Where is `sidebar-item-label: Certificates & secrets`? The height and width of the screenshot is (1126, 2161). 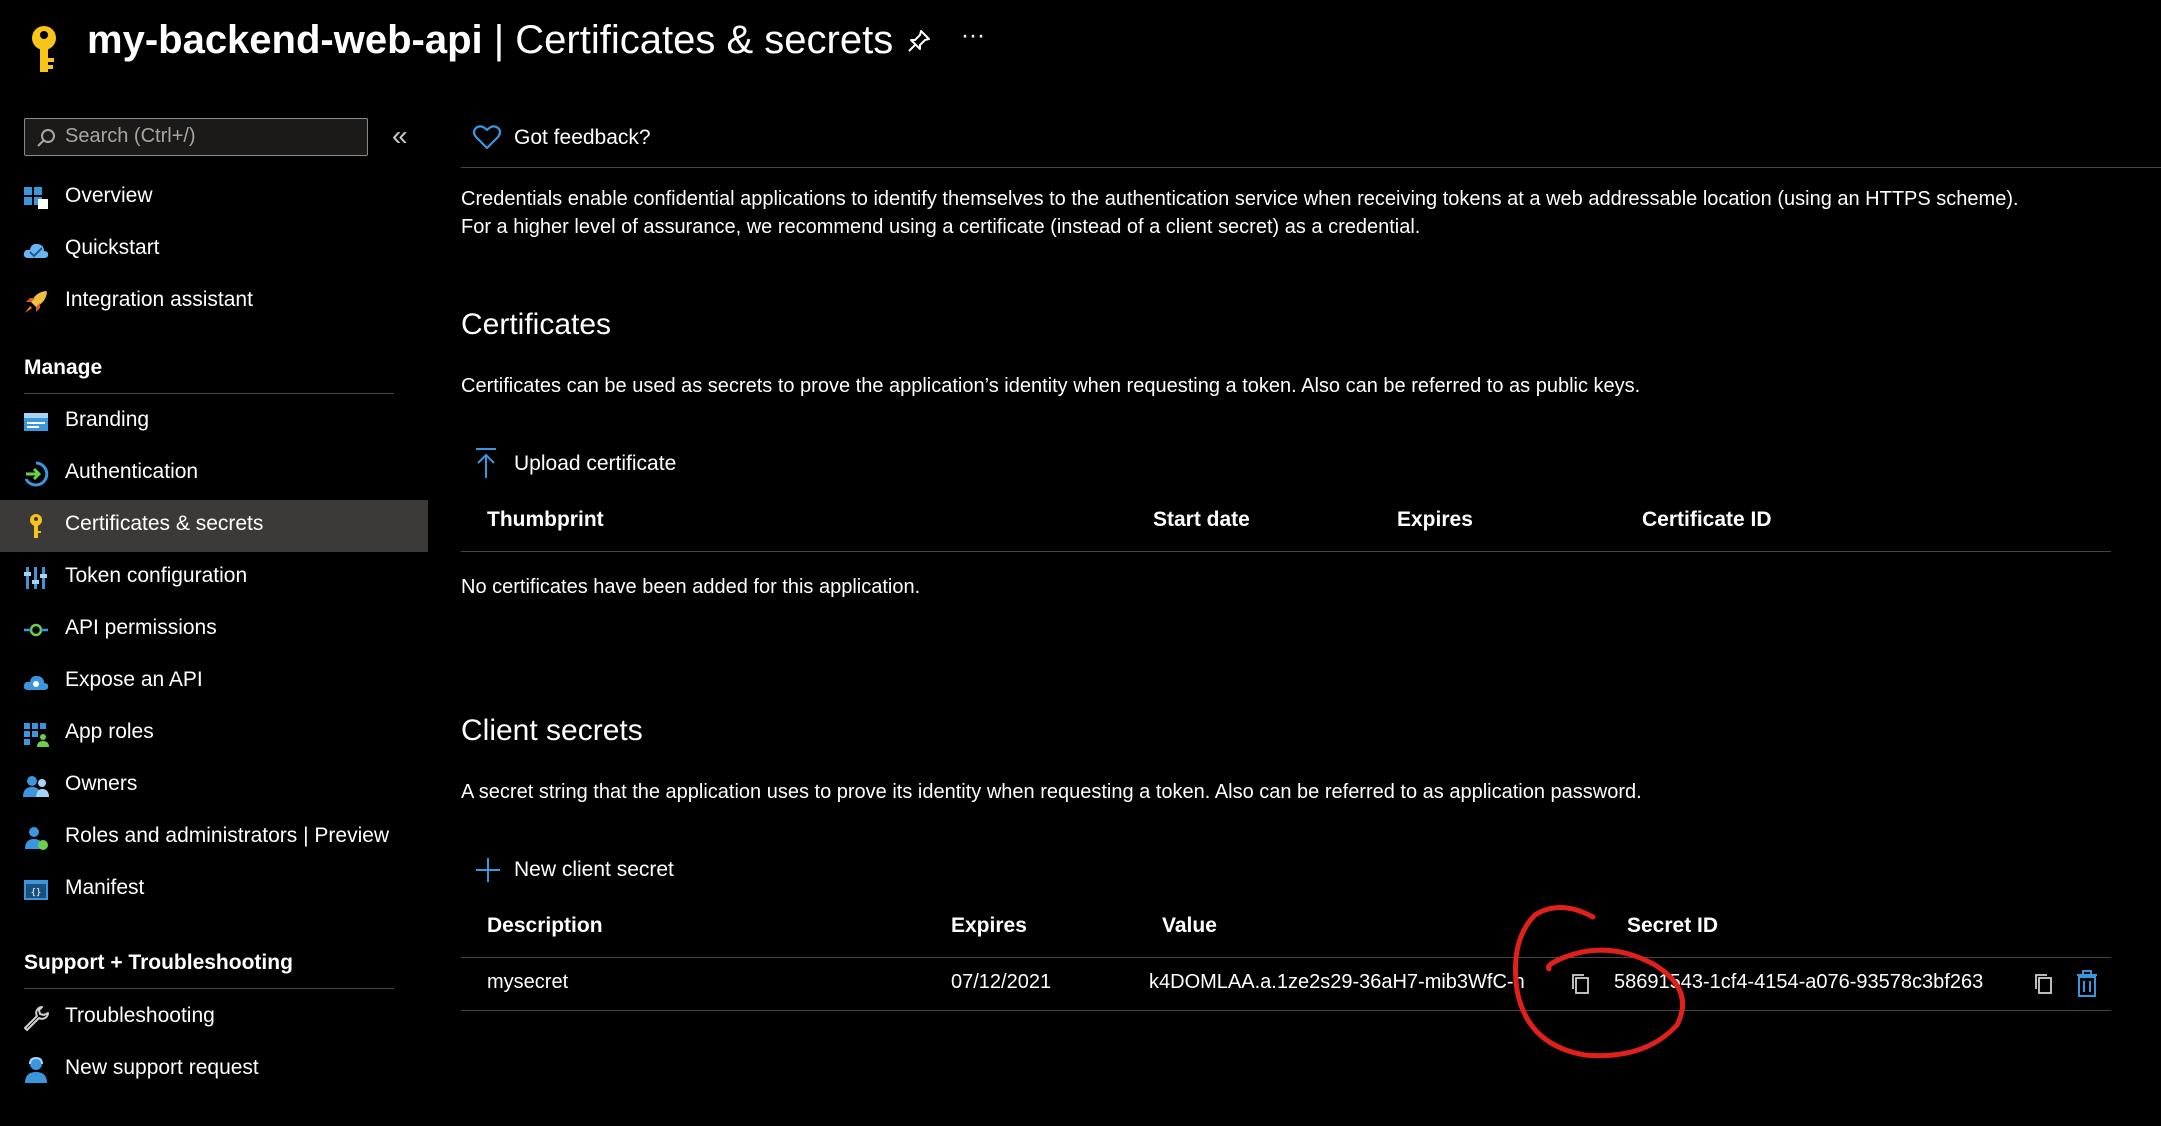 sidebar-item-label: Certificates & secrets is located at coordinates (164, 523).